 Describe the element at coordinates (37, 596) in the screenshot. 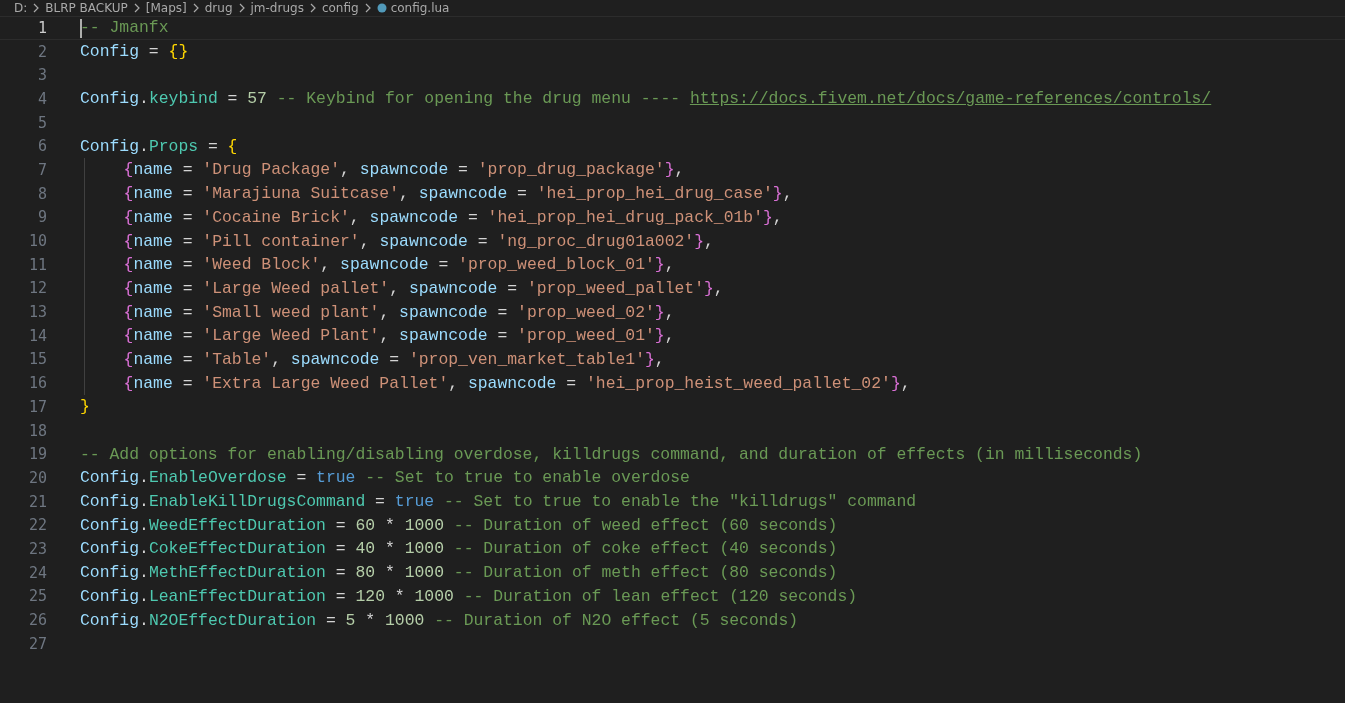

I see `line-number: 25` at that location.